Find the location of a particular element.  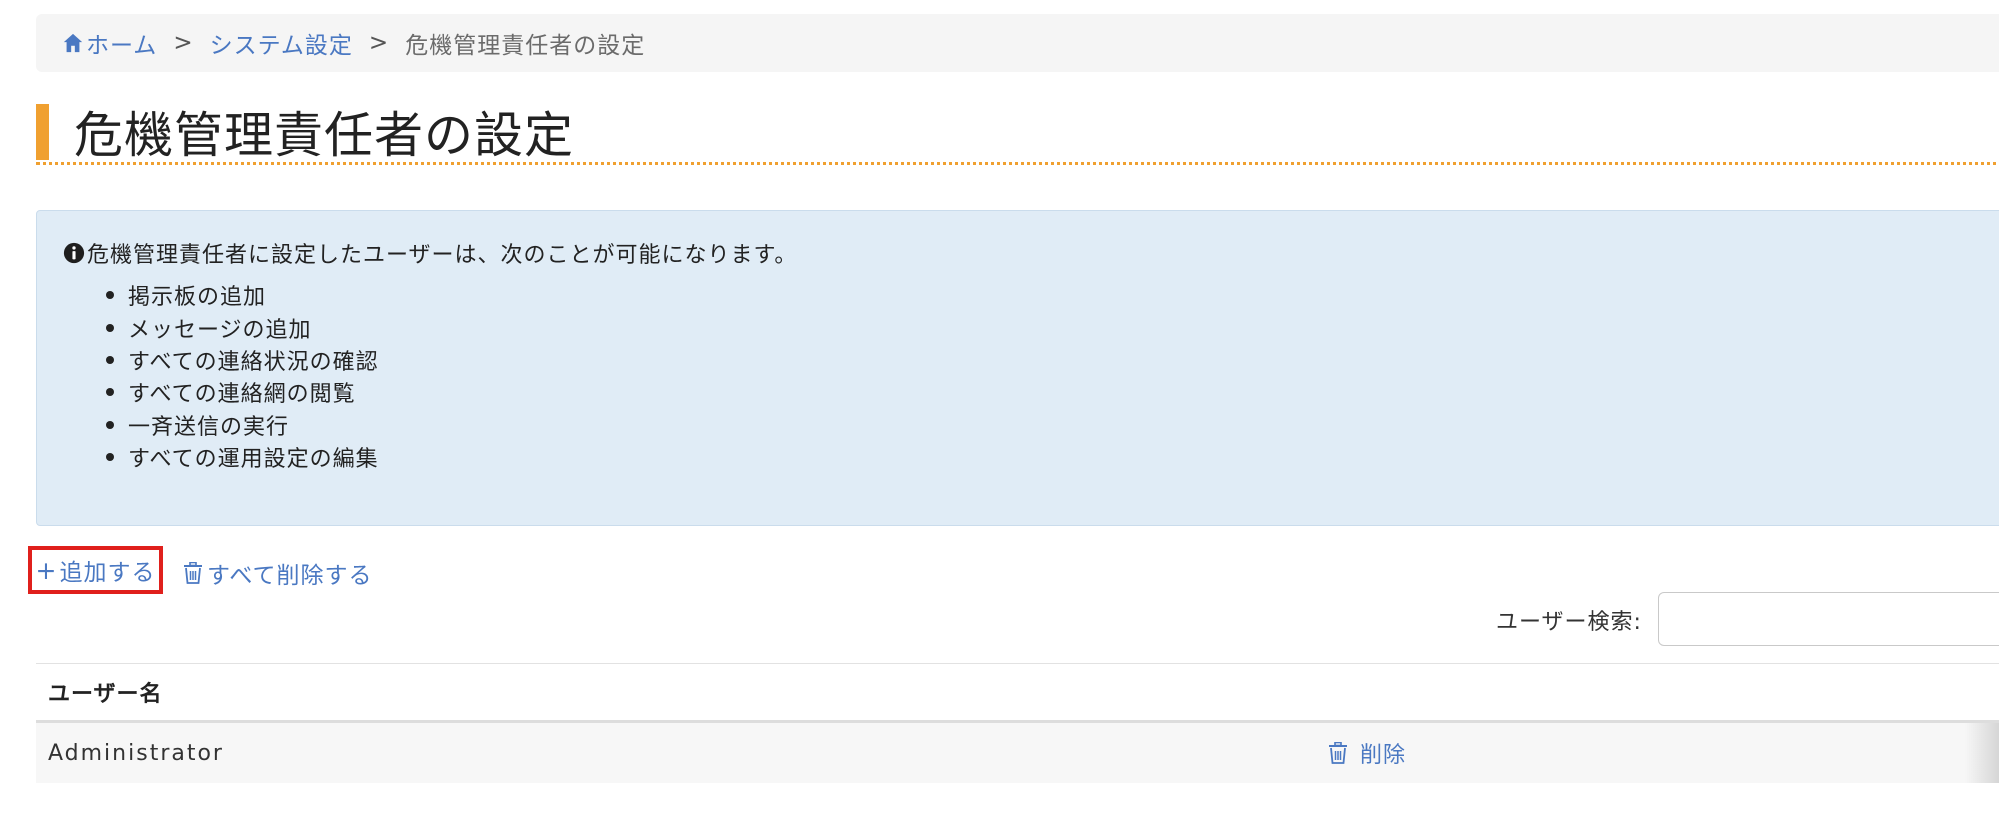

table-row: Administrator 削除 is located at coordinates (1017, 753).